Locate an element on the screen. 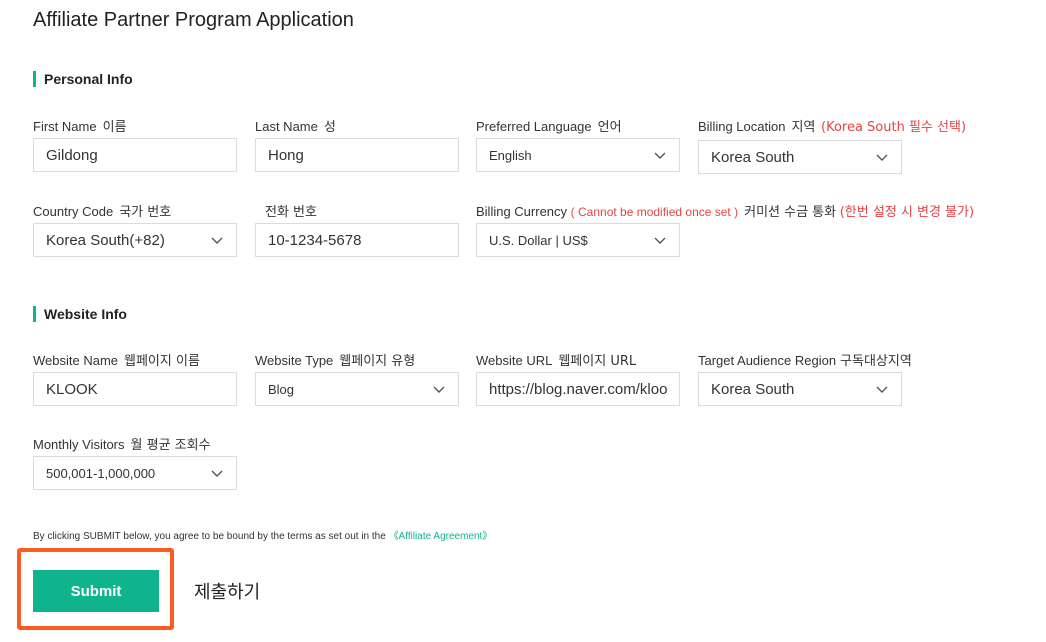 This screenshot has height=642, width=1046. website-type-field: Website Type 웹페이지 유형 Blog is located at coordinates (357, 378).